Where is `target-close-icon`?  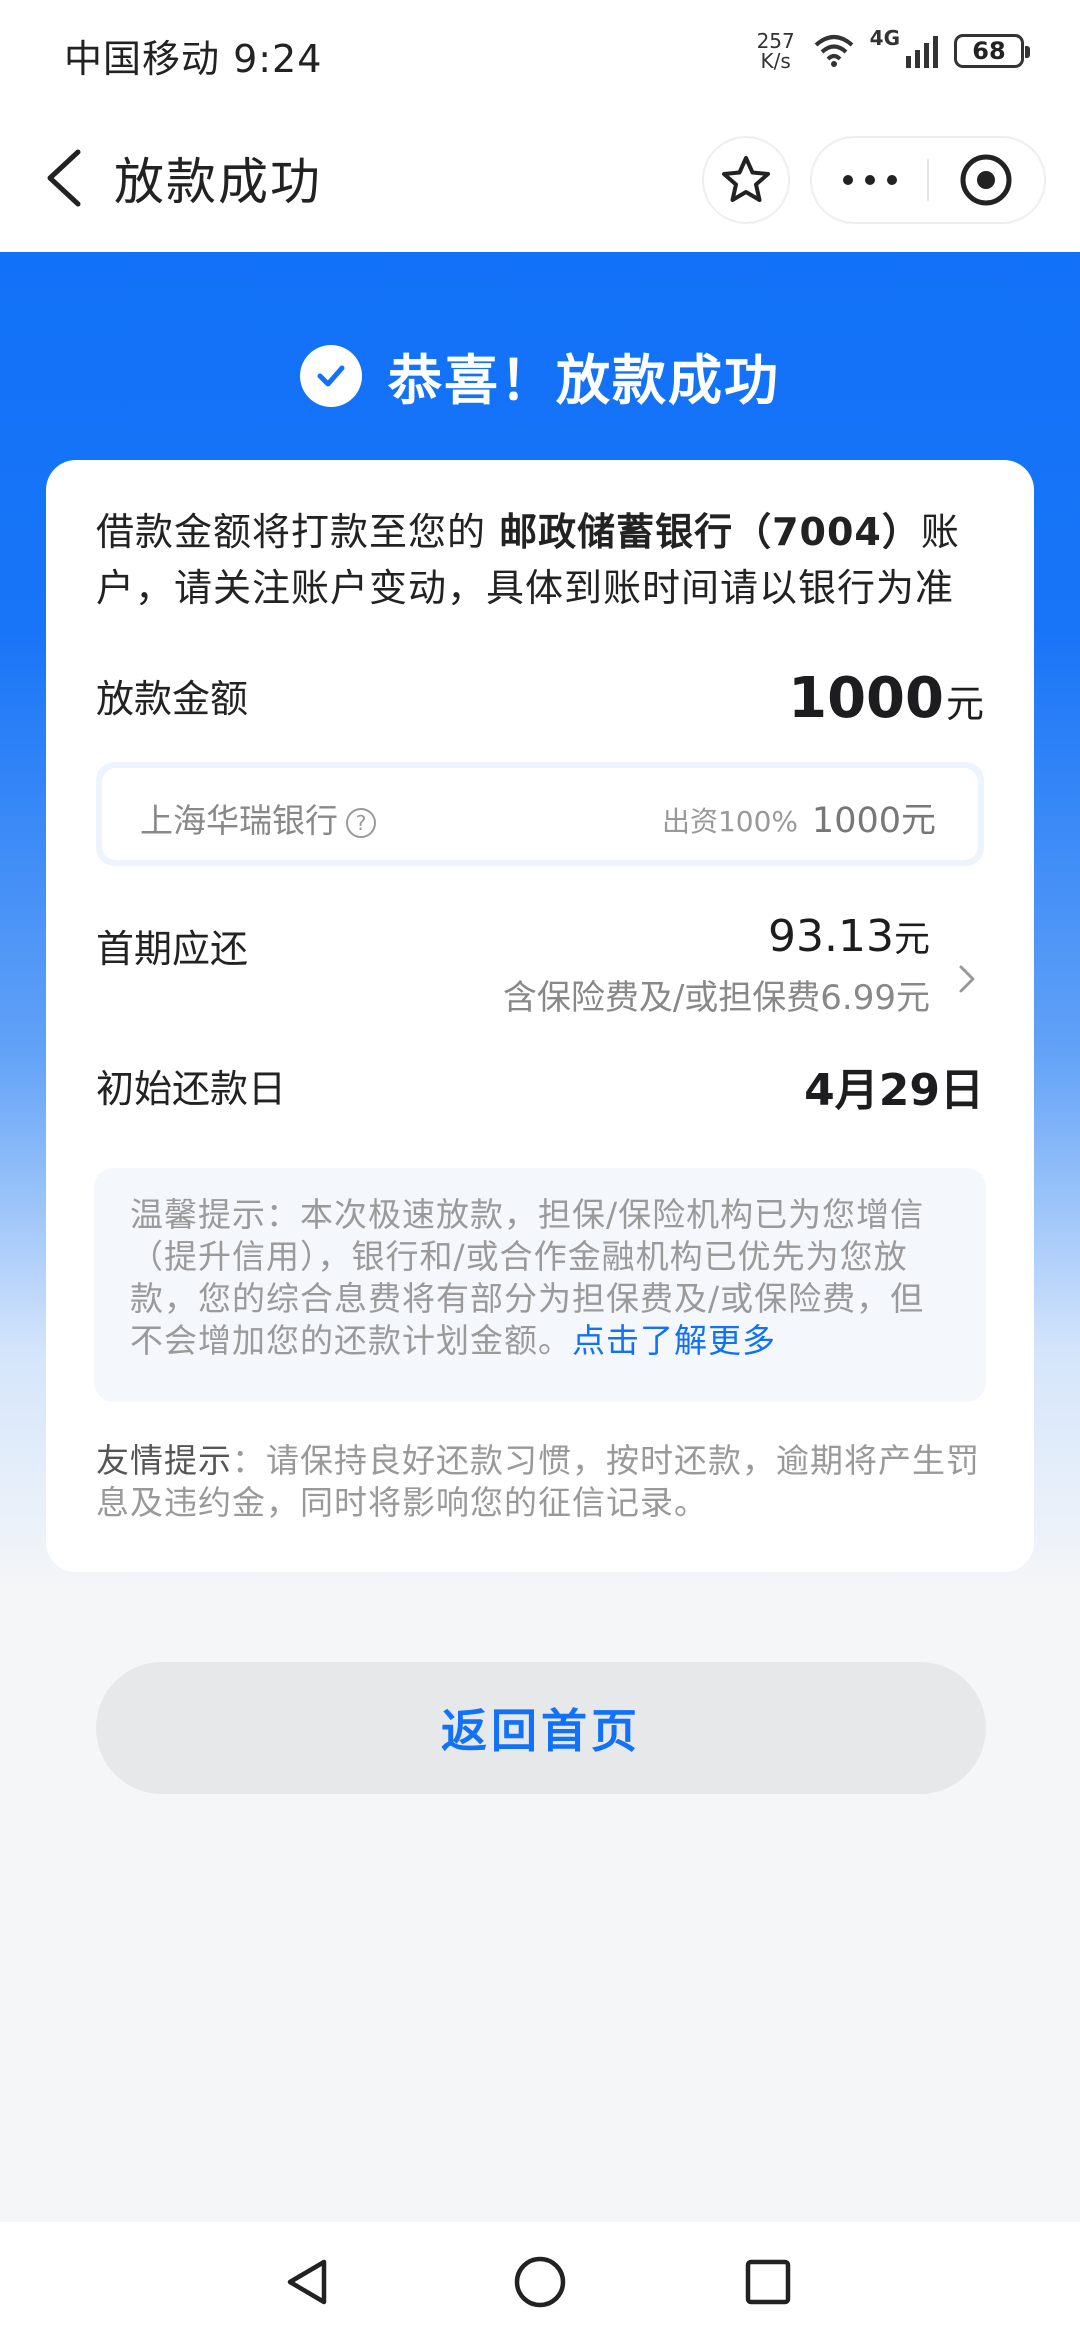
target-close-icon is located at coordinates (986, 180).